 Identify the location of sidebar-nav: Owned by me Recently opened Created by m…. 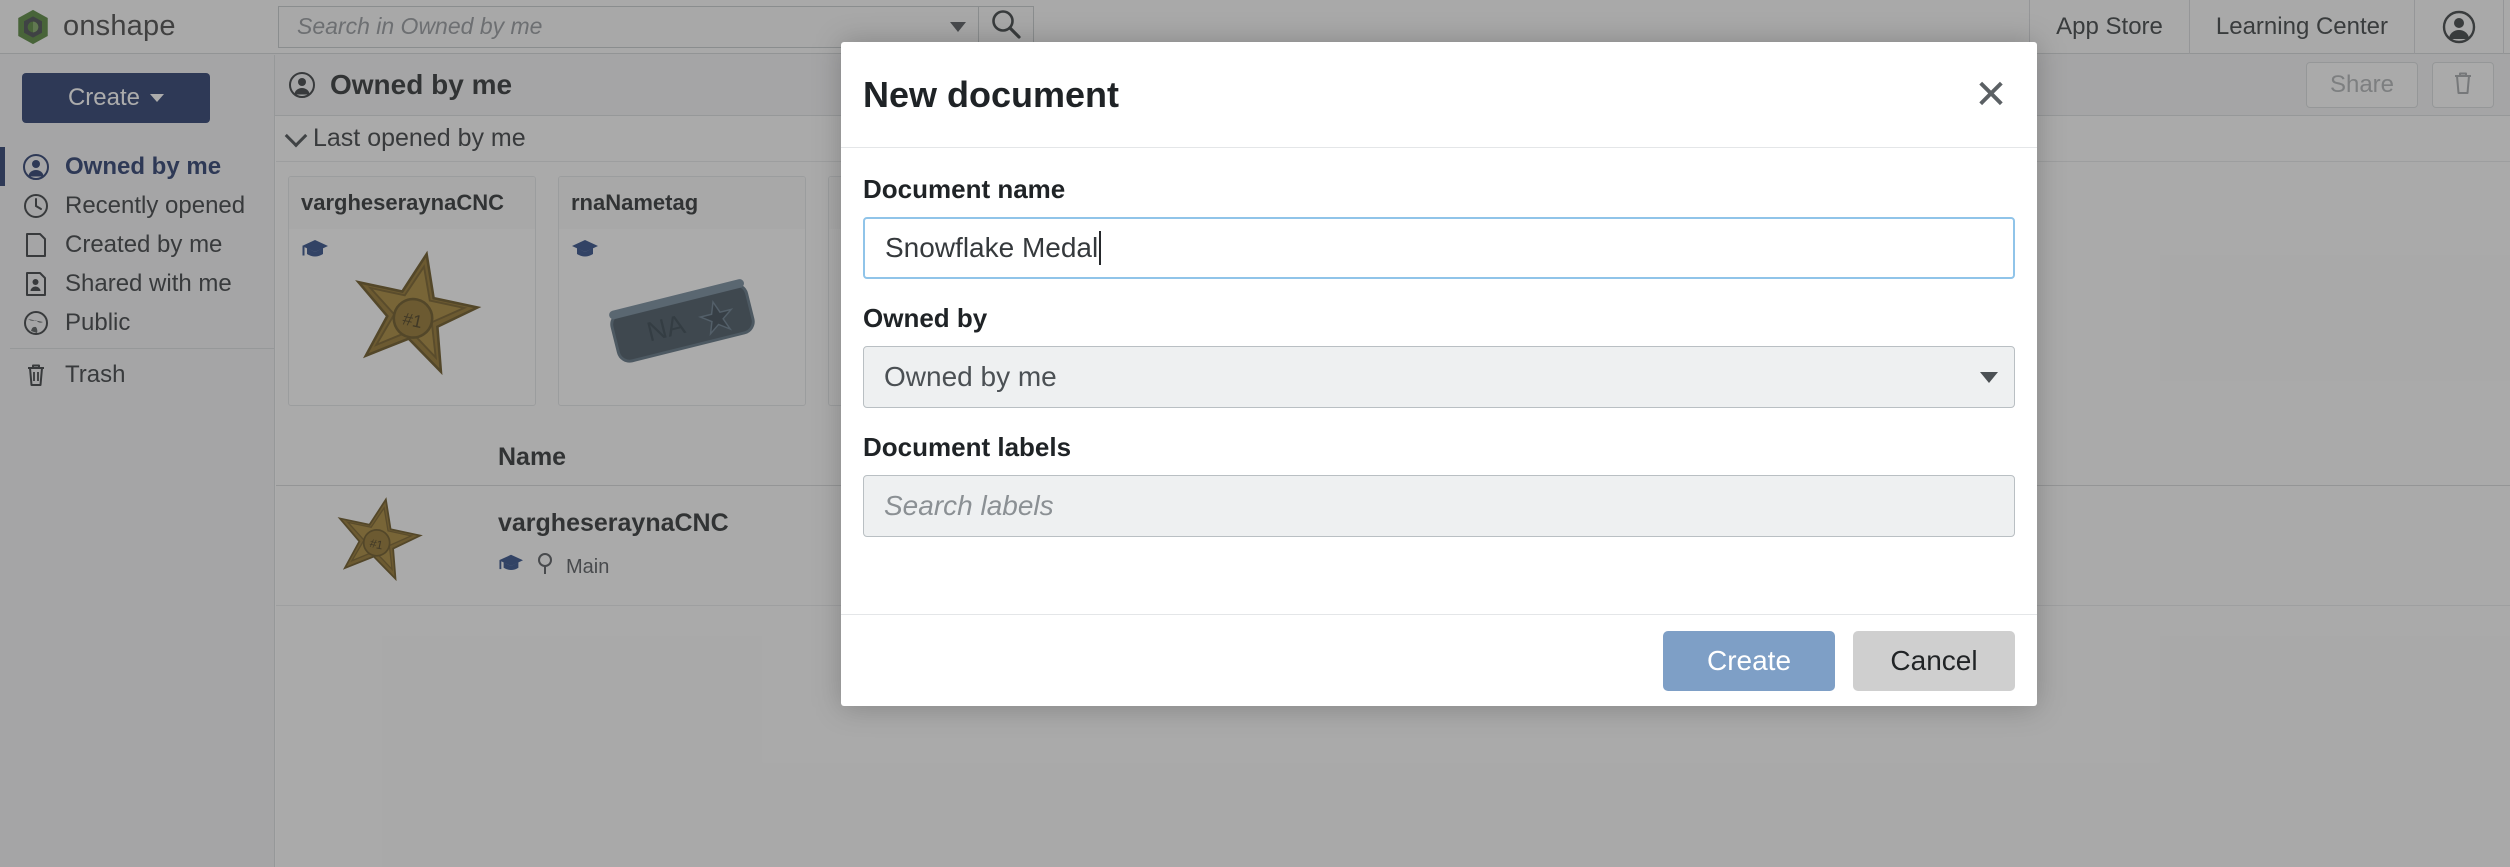
(137, 270).